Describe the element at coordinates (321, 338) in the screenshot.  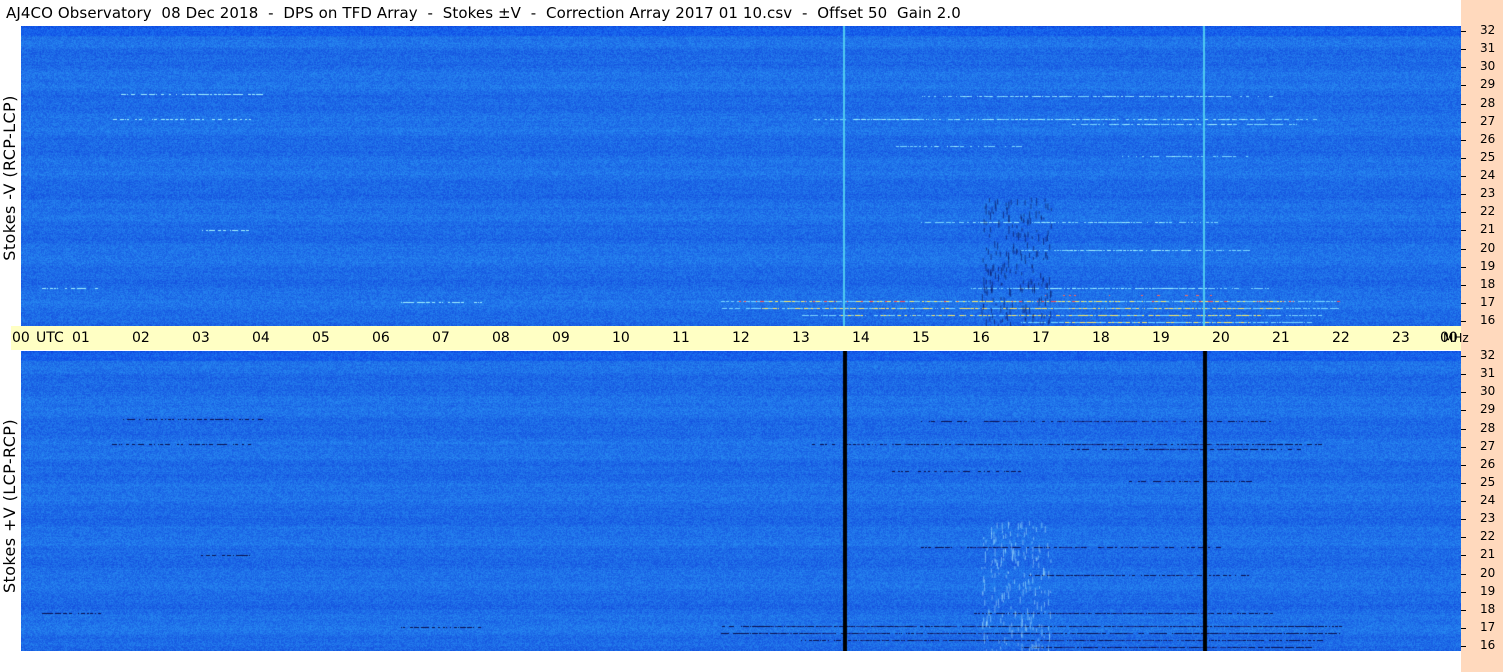
I see `time-tick-label: 05` at that location.